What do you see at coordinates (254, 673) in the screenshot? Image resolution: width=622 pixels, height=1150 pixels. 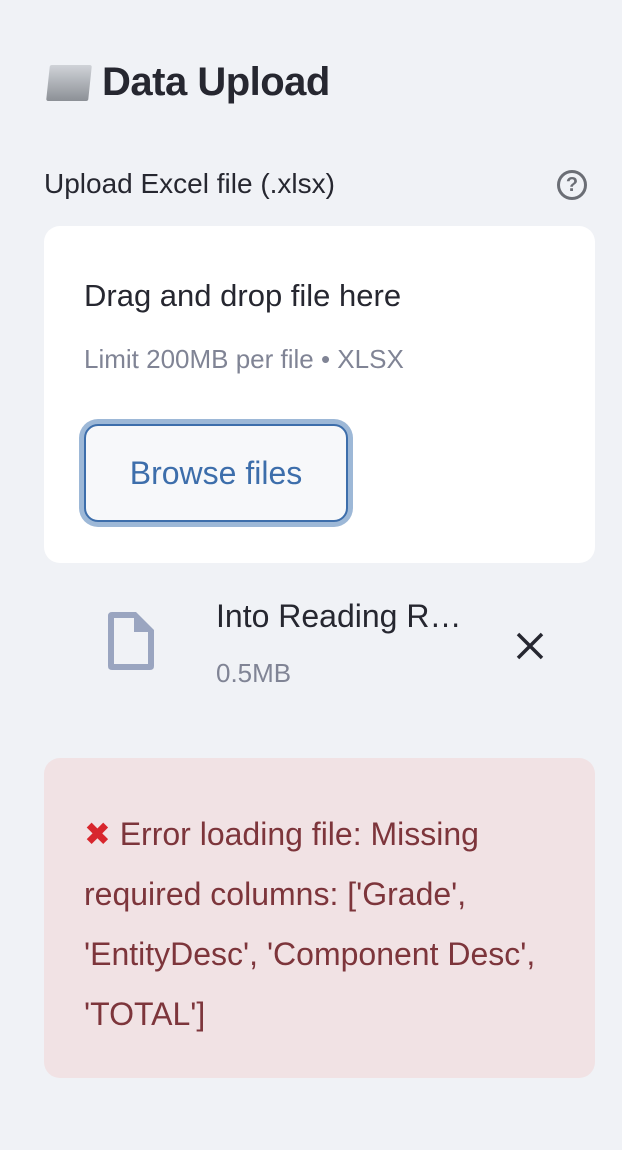 I see `uploaded-file-size: 0.5MB` at bounding box center [254, 673].